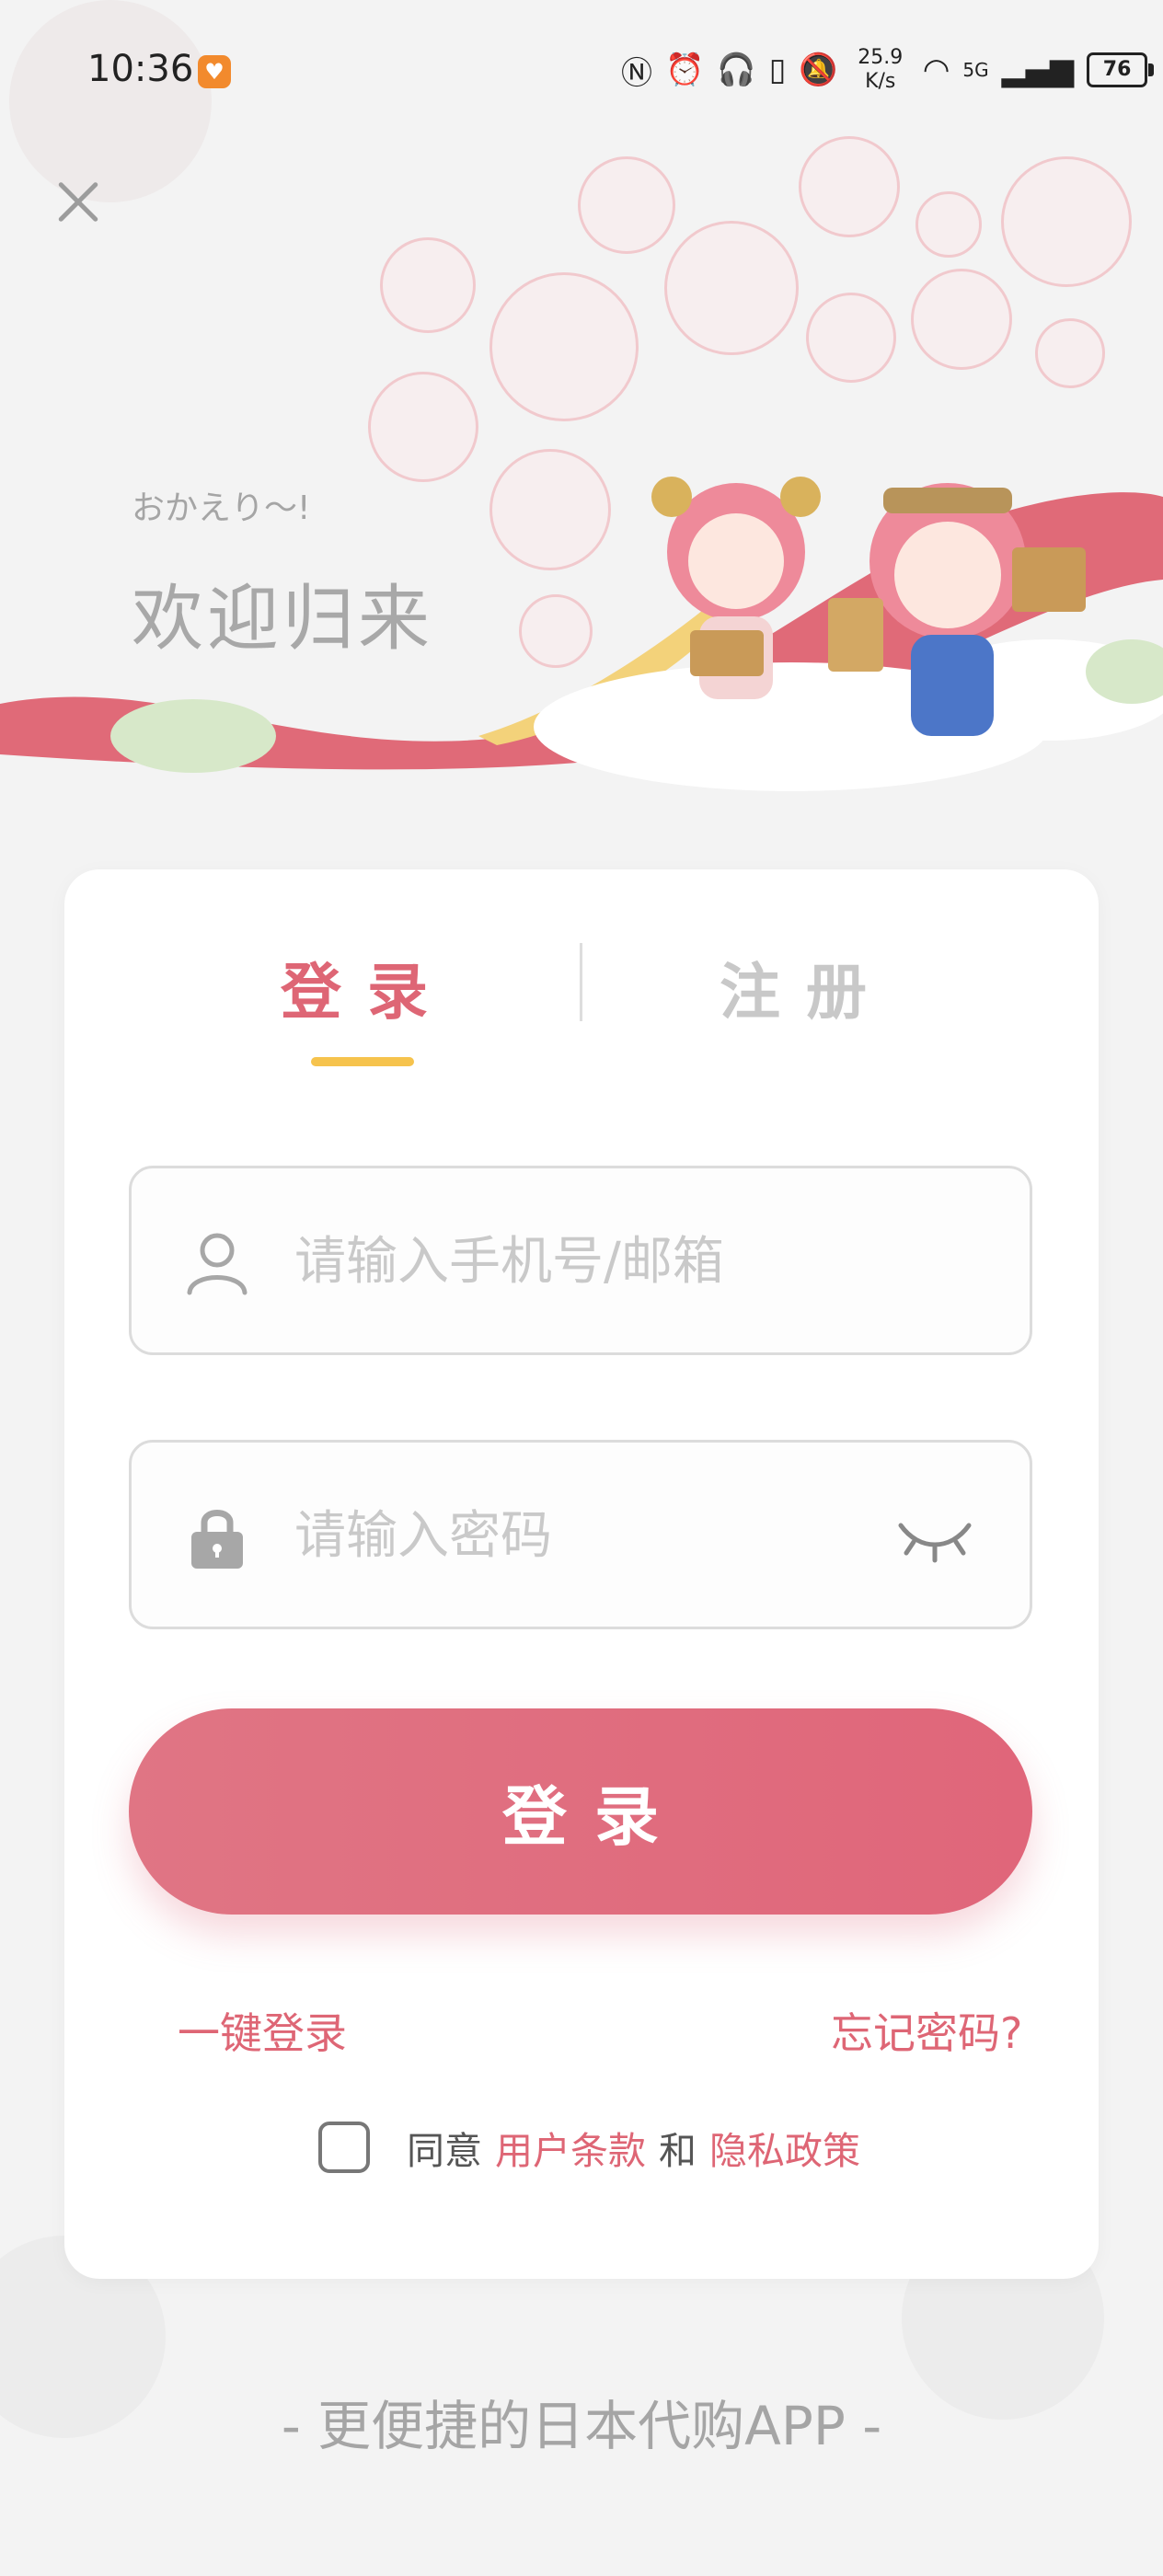 This screenshot has width=1163, height=2576. I want to click on close-button, so click(78, 202).